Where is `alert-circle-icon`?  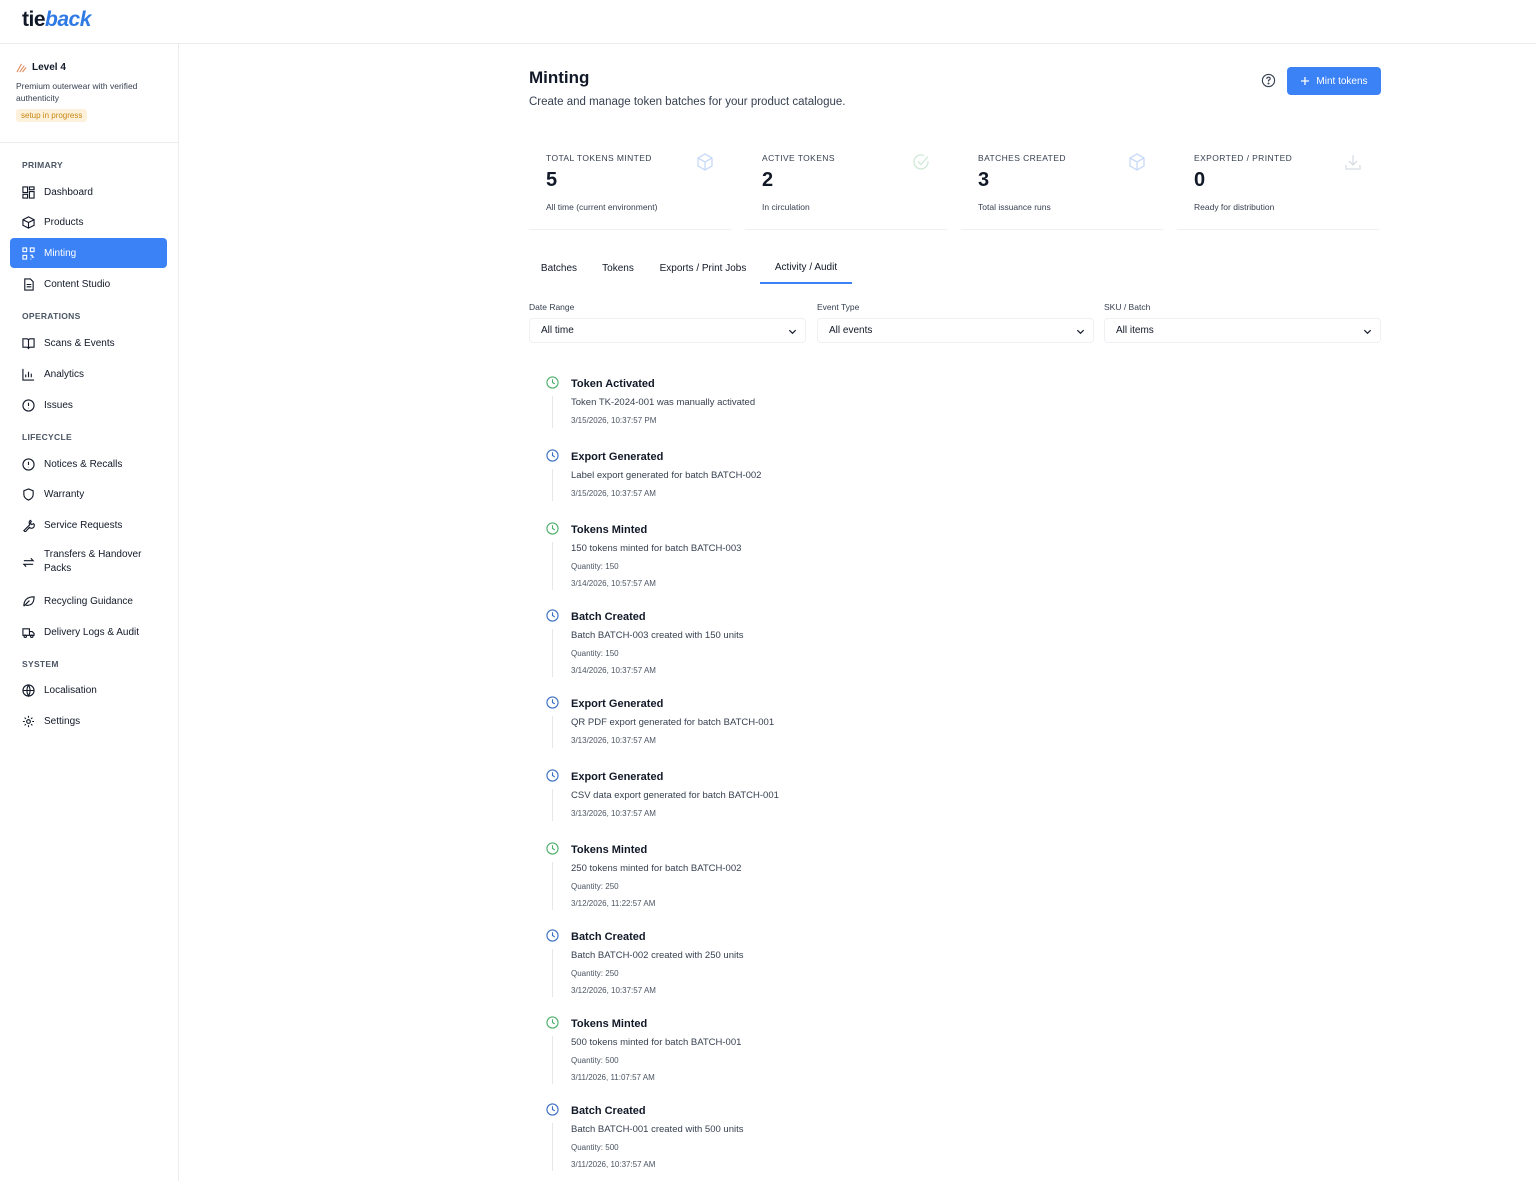
alert-circle-icon is located at coordinates (28, 464).